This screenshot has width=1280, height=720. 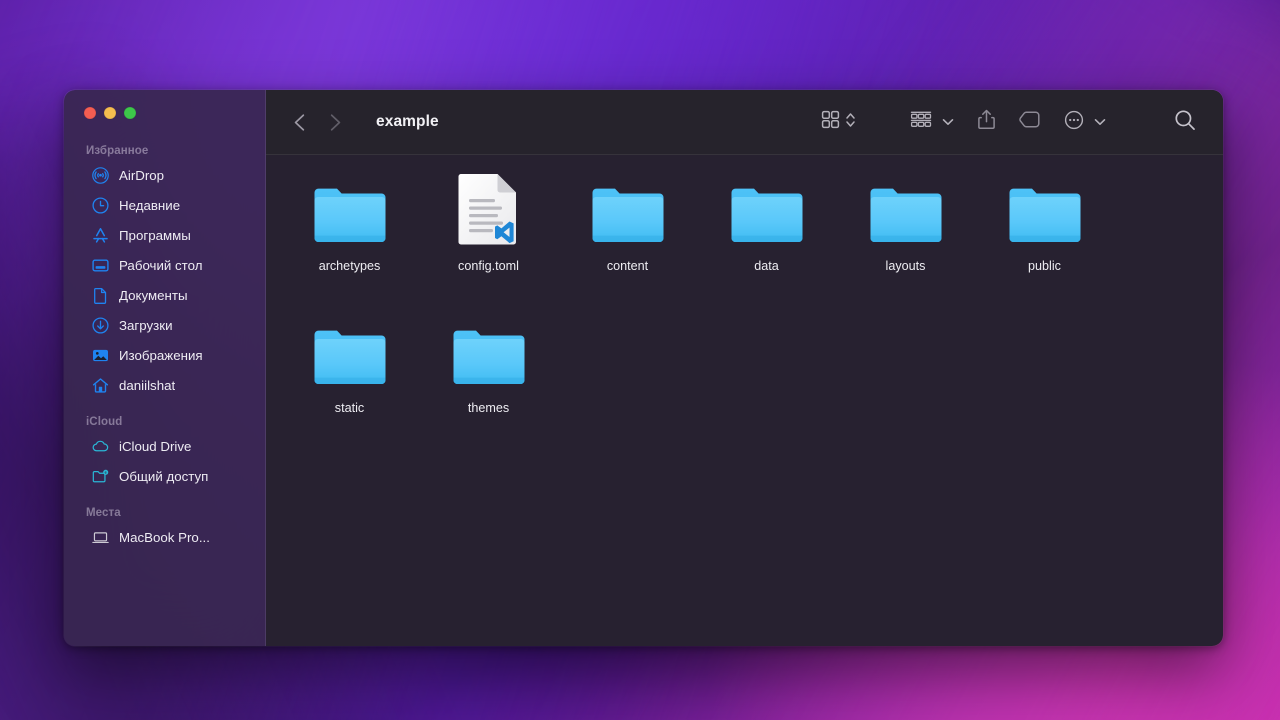 I want to click on tag-icon, so click(x=1029, y=122).